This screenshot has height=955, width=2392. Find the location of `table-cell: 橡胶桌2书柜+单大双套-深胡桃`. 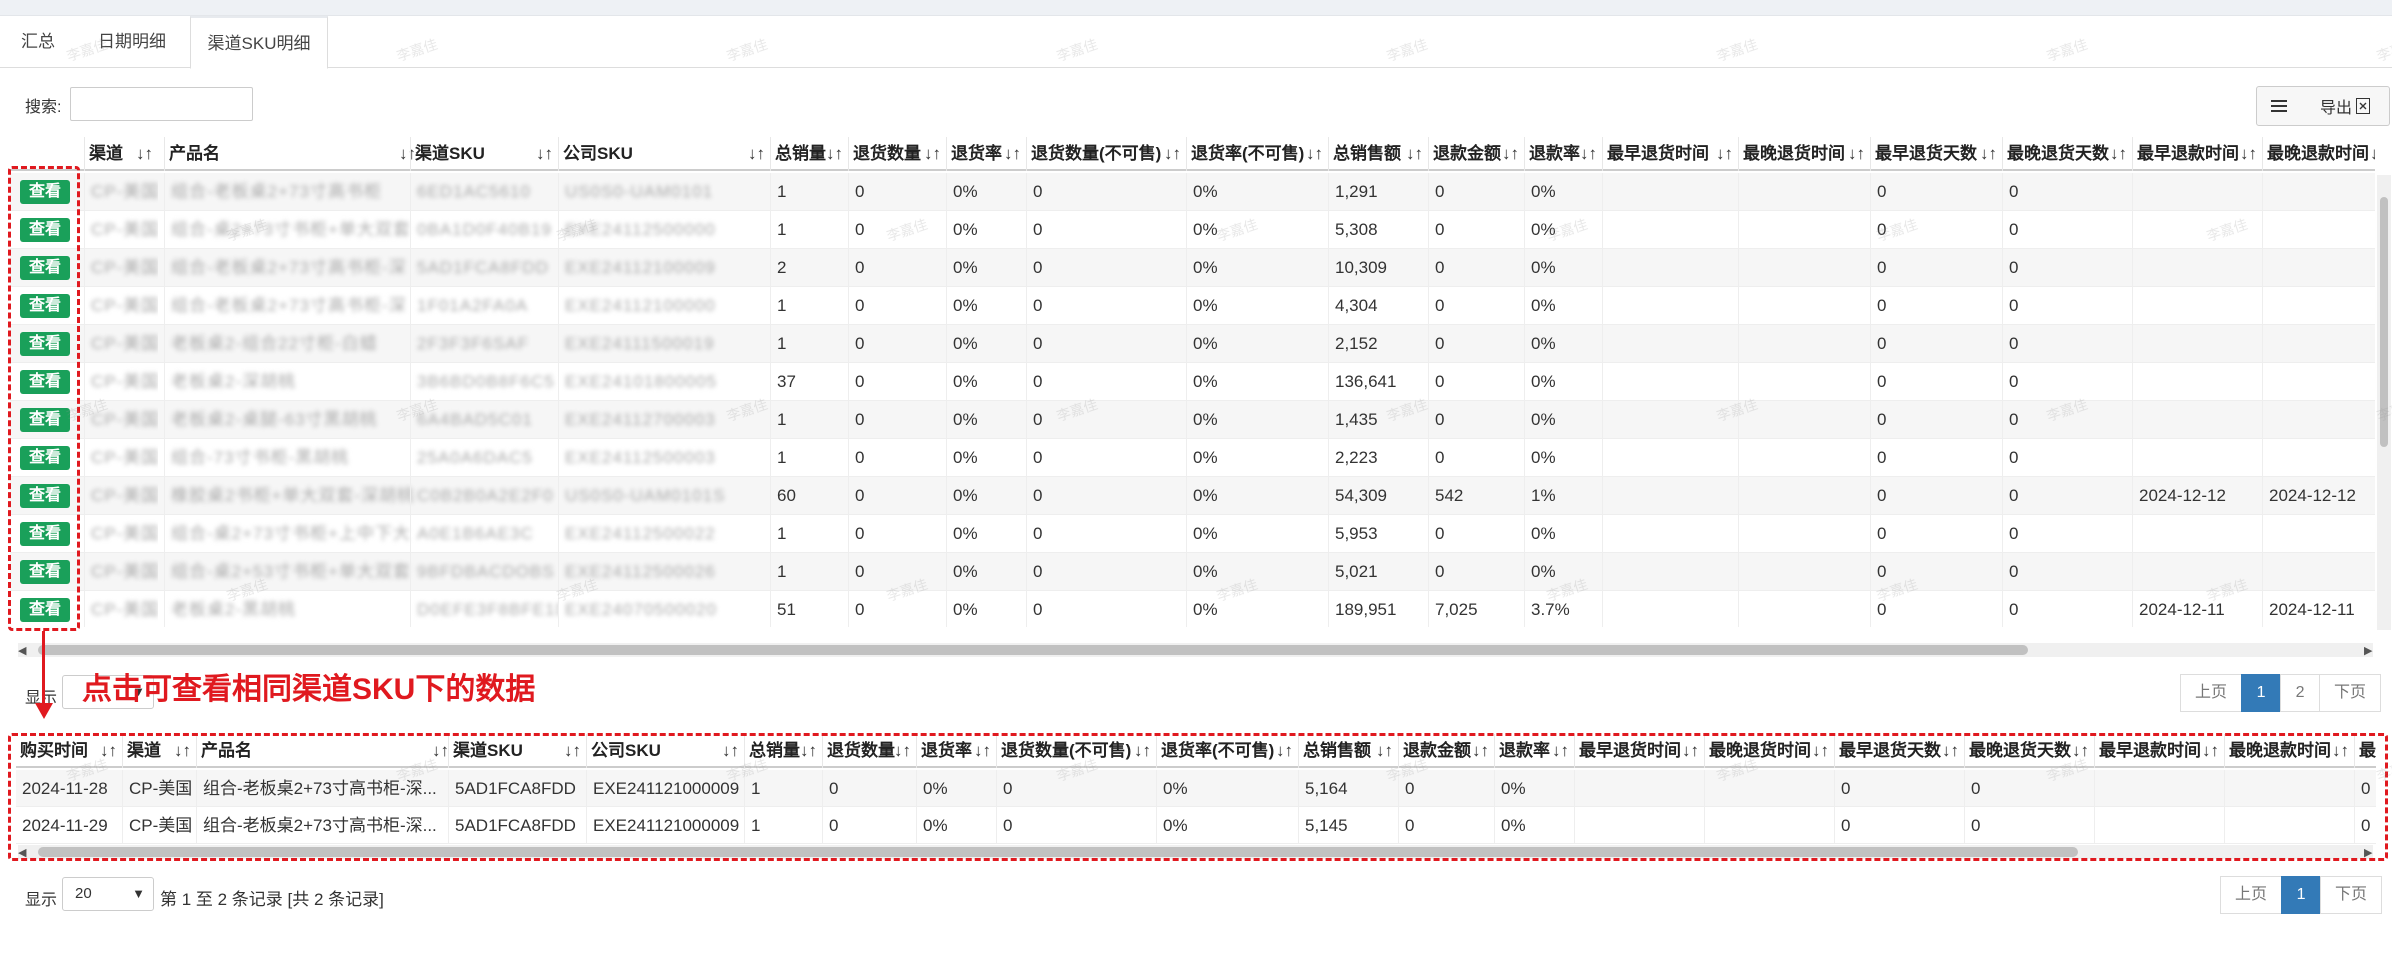

table-cell: 橡胶桌2书柜+单大双套-深胡桃 is located at coordinates (292, 496).